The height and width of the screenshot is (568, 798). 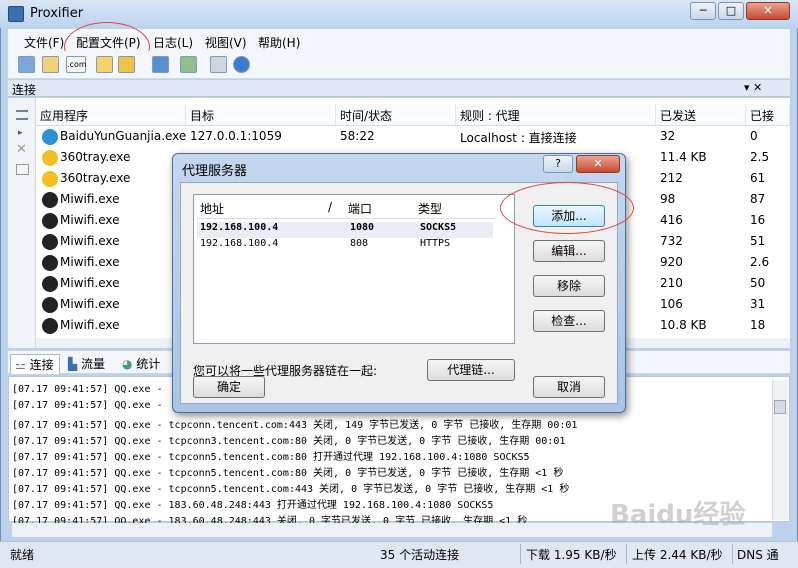 What do you see at coordinates (758, 325) in the screenshot?
I see `cell-recv: 18` at bounding box center [758, 325].